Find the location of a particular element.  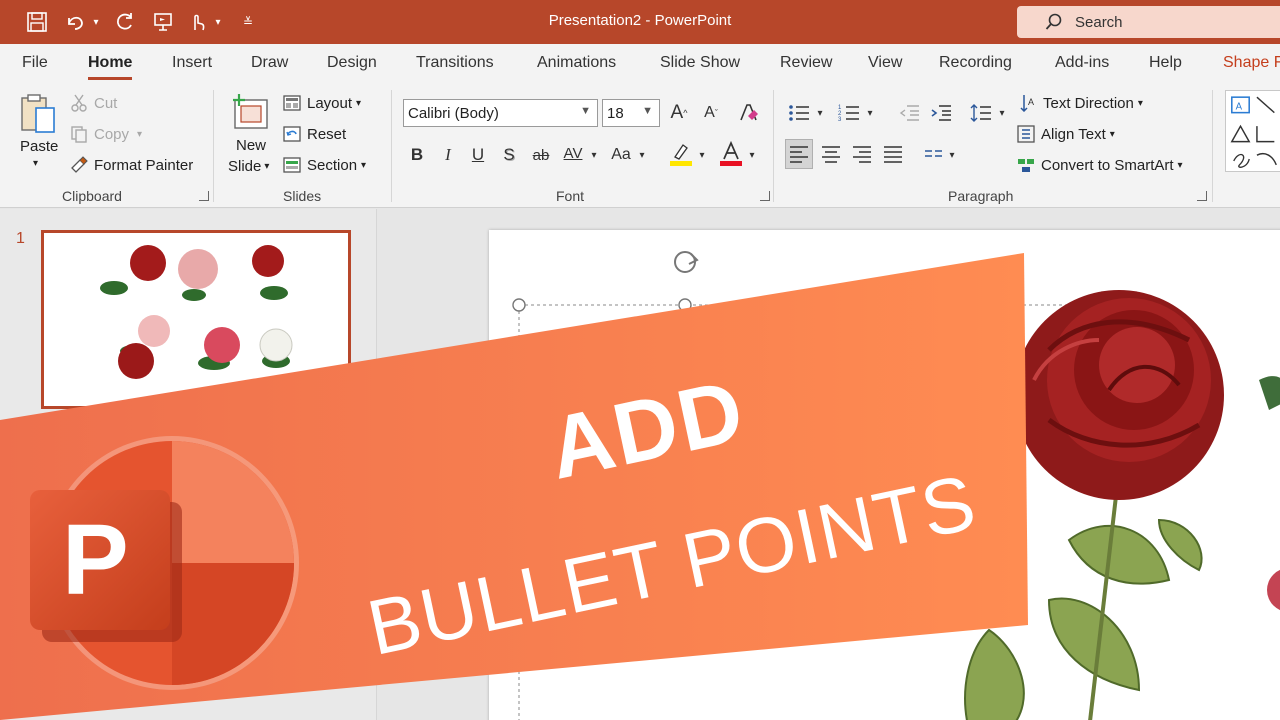

numbering-icon: 123 is located at coordinates (849, 113).